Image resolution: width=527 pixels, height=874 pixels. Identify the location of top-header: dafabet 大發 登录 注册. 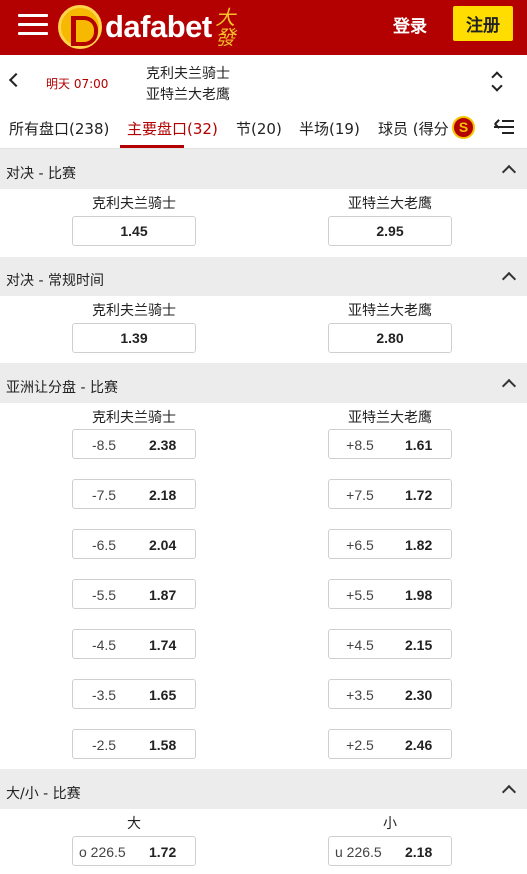
(263, 27).